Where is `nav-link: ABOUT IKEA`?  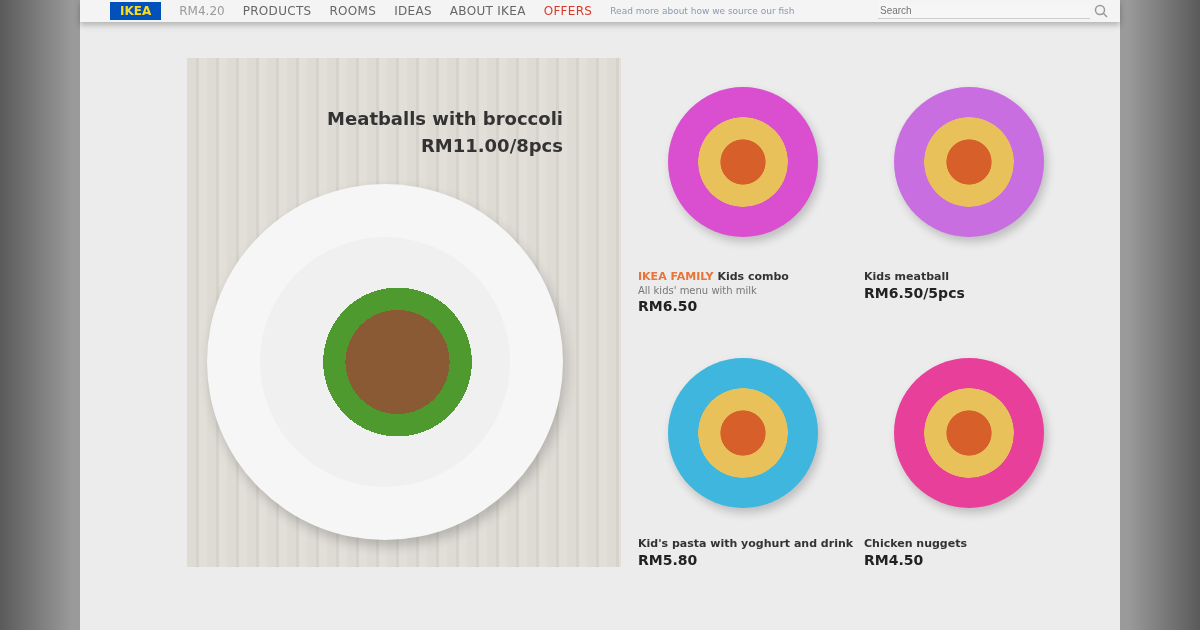 nav-link: ABOUT IKEA is located at coordinates (487, 11).